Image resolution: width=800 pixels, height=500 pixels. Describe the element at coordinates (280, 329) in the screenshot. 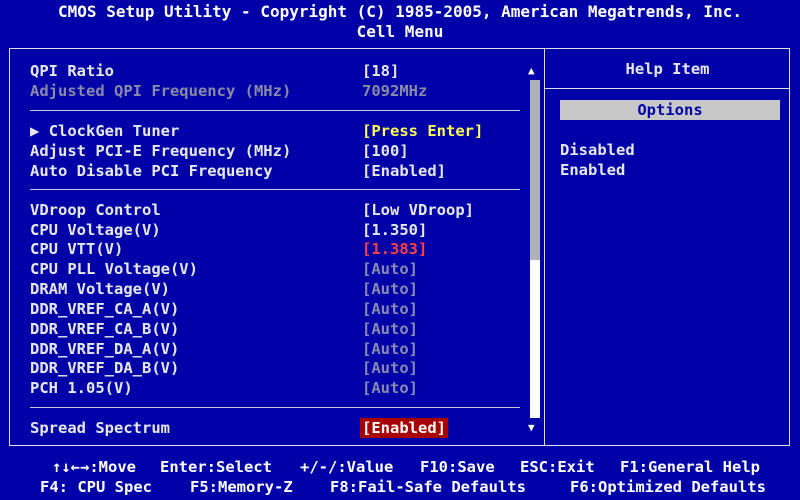

I see `setting-ddr-vref-ca-b: DDR_VREF_CA_B(V) [Auto]` at that location.